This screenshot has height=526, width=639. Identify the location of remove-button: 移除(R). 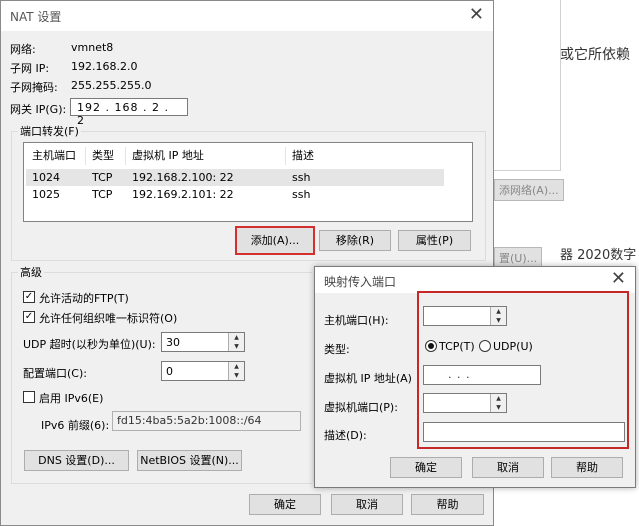
(355, 240).